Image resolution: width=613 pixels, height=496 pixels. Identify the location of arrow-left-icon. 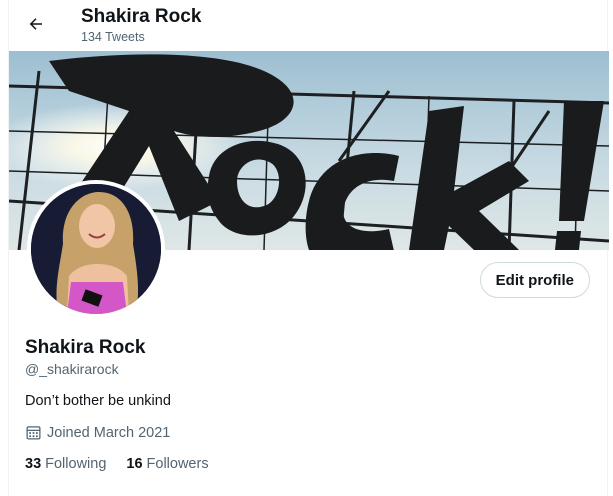
(35, 24).